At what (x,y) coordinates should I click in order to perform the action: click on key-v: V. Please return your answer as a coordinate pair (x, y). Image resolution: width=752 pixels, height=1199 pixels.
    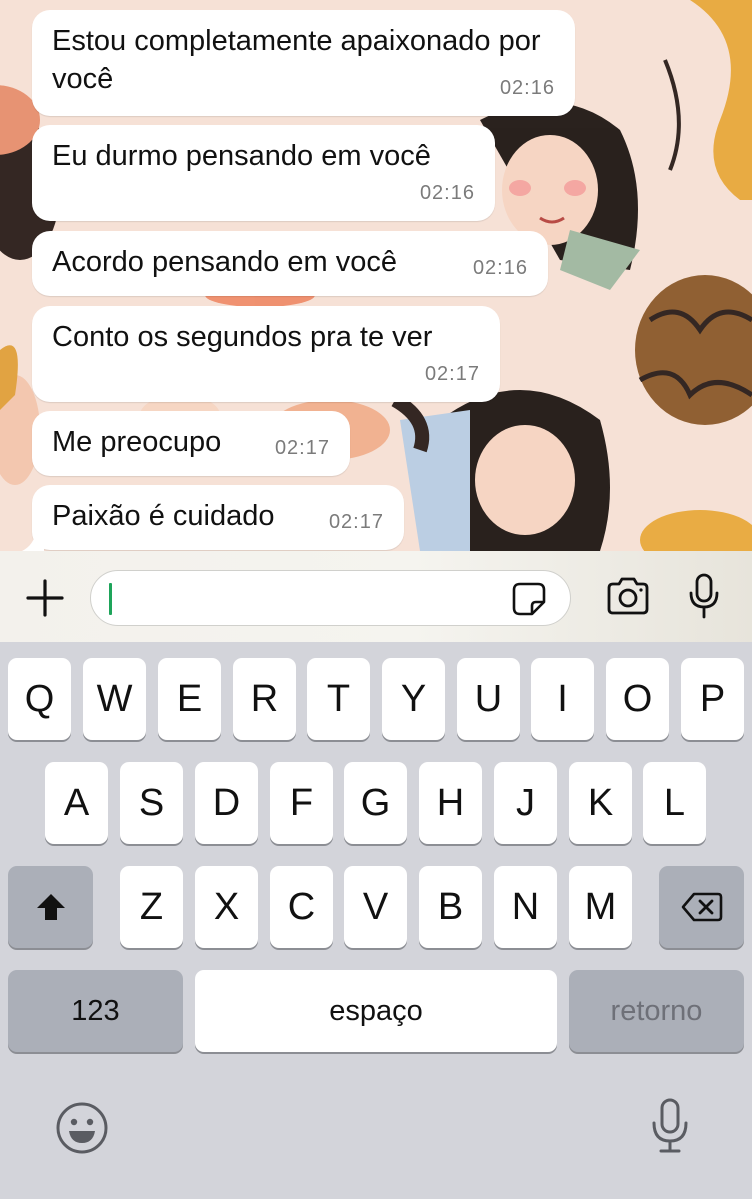
    Looking at the image, I should click on (375, 907).